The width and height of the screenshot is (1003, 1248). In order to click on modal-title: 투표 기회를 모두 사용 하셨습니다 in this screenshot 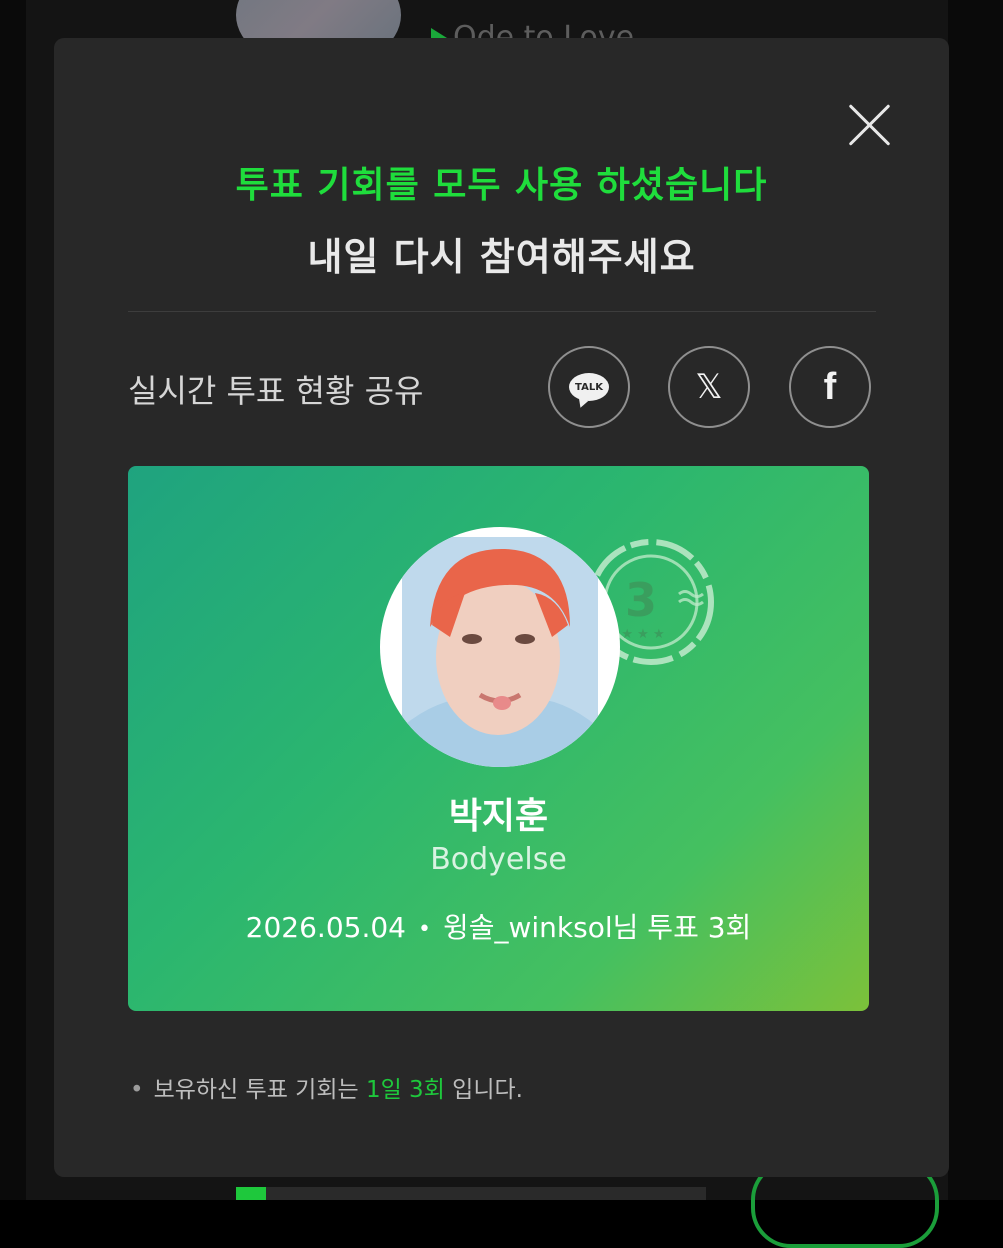, I will do `click(501, 185)`.